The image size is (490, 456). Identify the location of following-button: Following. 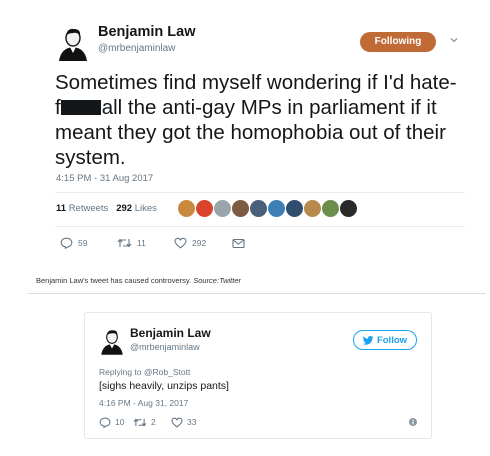
(398, 42).